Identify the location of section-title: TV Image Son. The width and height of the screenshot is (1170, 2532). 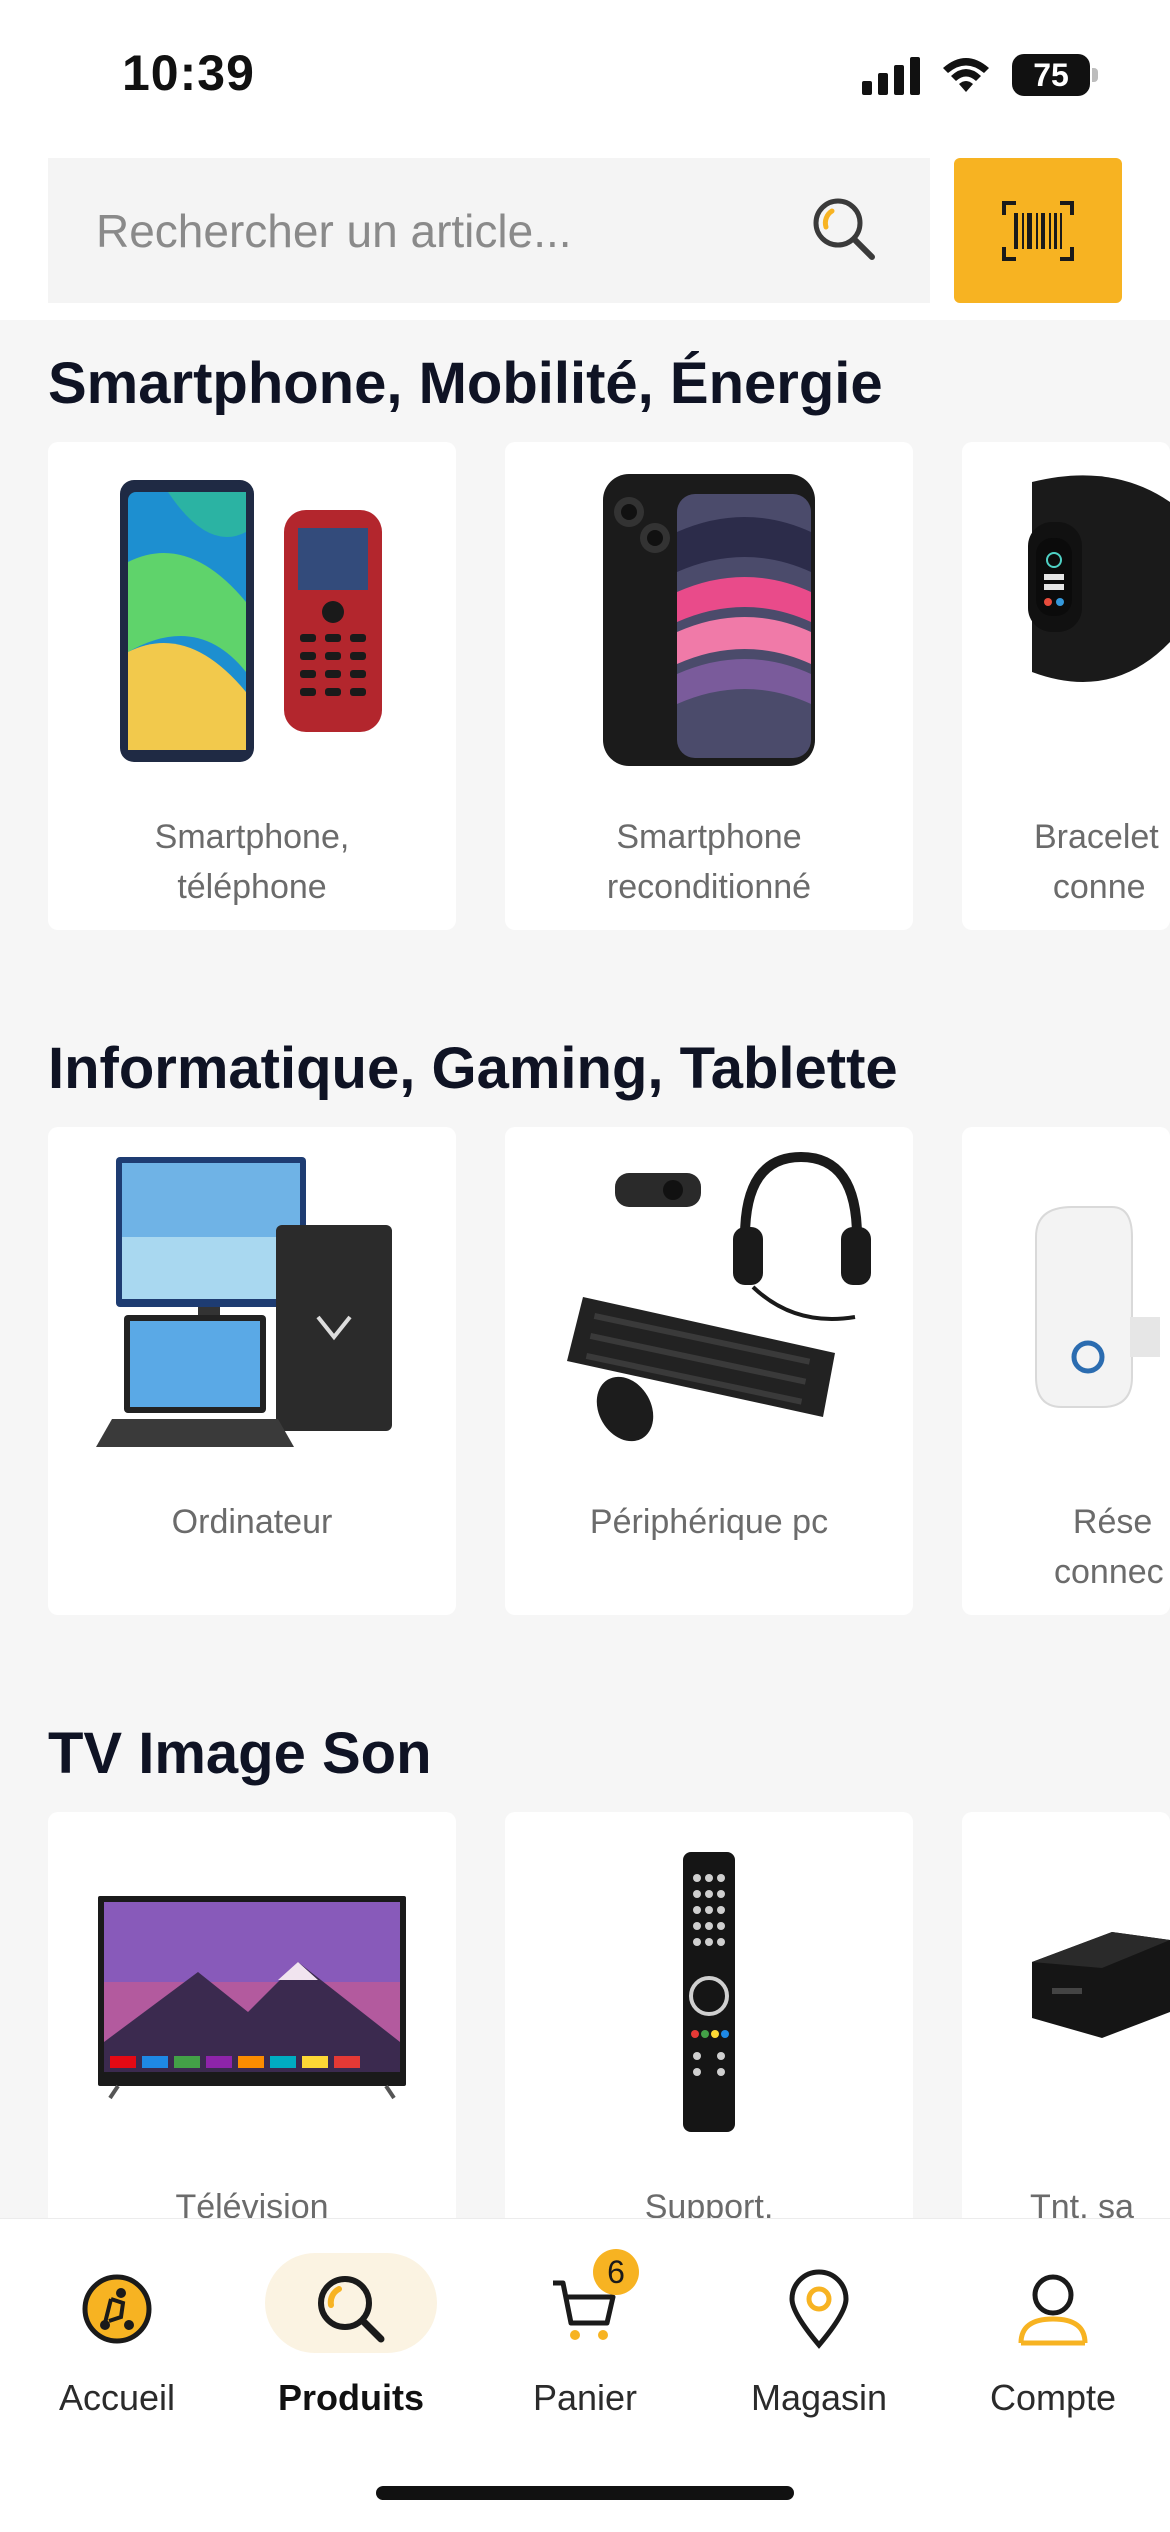
(240, 1753).